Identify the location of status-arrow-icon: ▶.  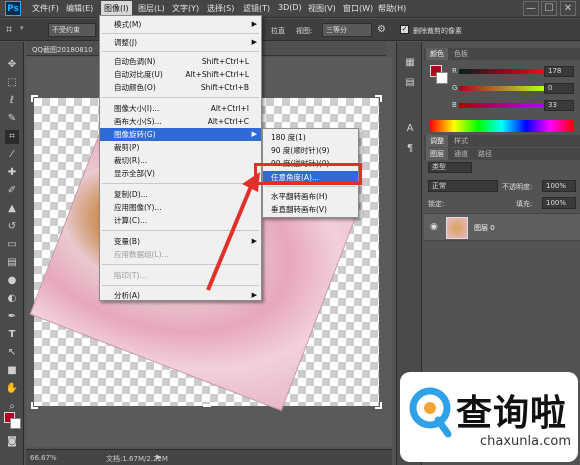
(158, 457).